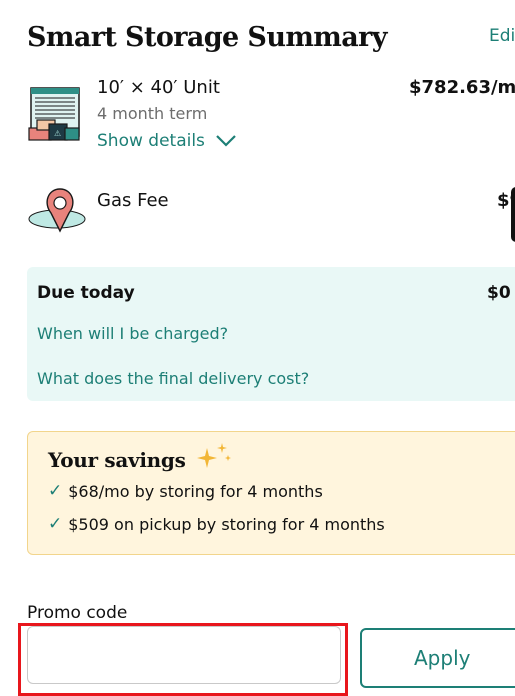 This screenshot has height=696, width=515. Describe the element at coordinates (133, 200) in the screenshot. I see `gas-fee-name: Gas Fee` at that location.